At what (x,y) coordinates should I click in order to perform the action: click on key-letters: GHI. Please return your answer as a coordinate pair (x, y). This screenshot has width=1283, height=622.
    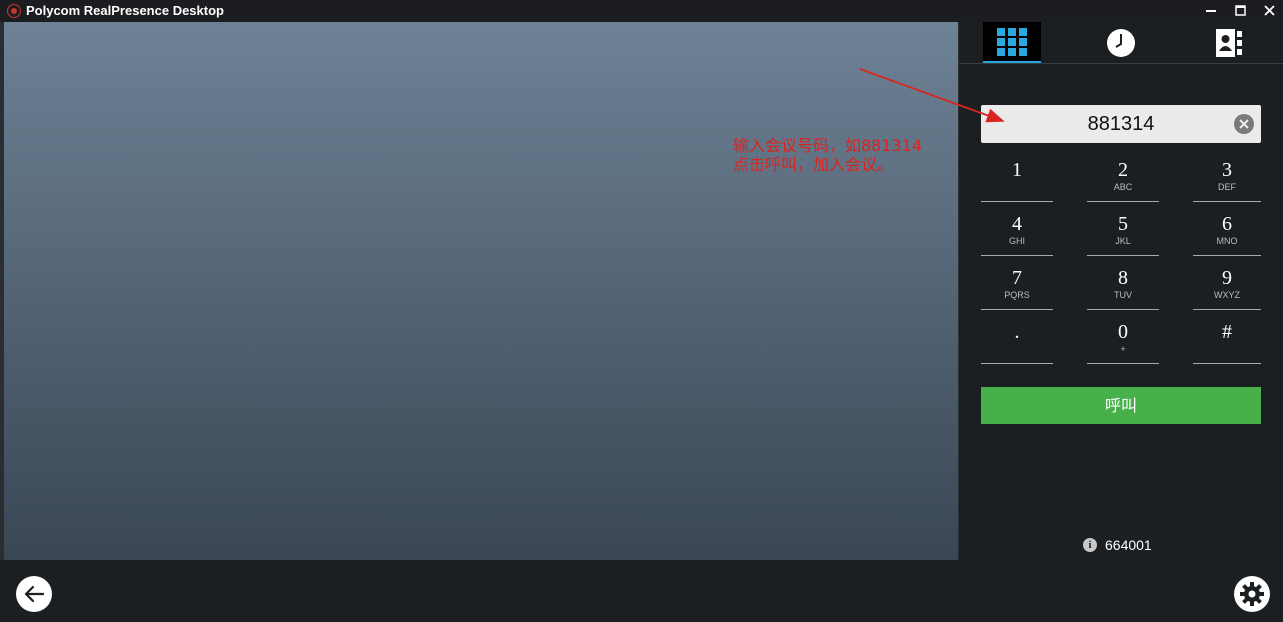
    Looking at the image, I should click on (1016, 241).